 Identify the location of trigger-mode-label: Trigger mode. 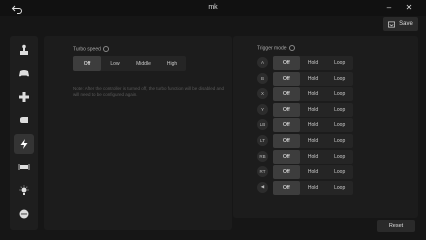
(276, 48).